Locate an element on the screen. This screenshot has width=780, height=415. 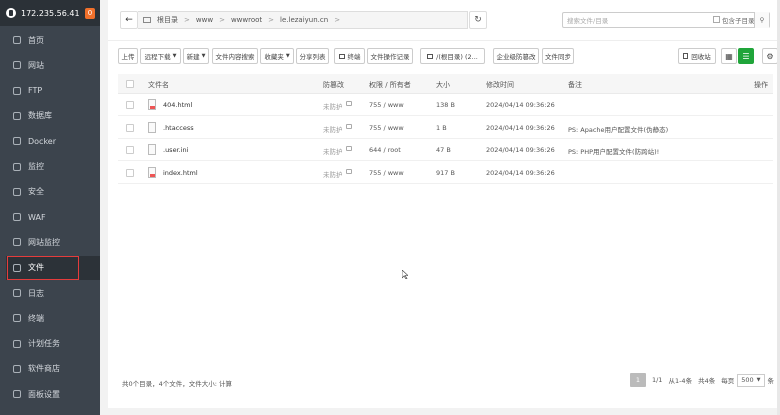
file-note: PS: PHP用户配置文件(防跨站)! is located at coordinates (613, 151).